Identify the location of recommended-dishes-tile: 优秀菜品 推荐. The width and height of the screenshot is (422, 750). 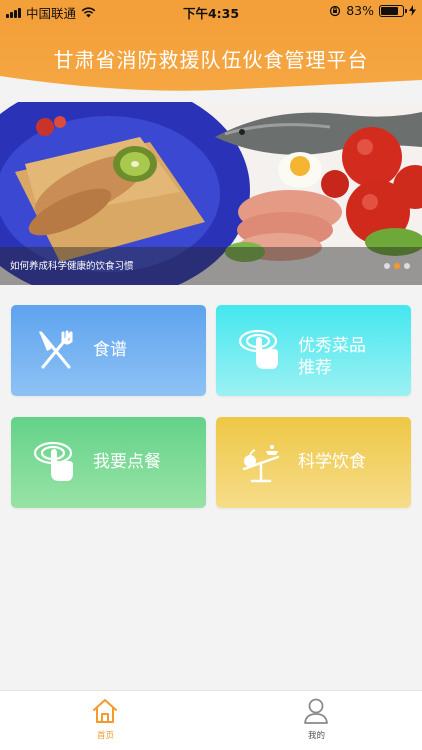
(313, 350).